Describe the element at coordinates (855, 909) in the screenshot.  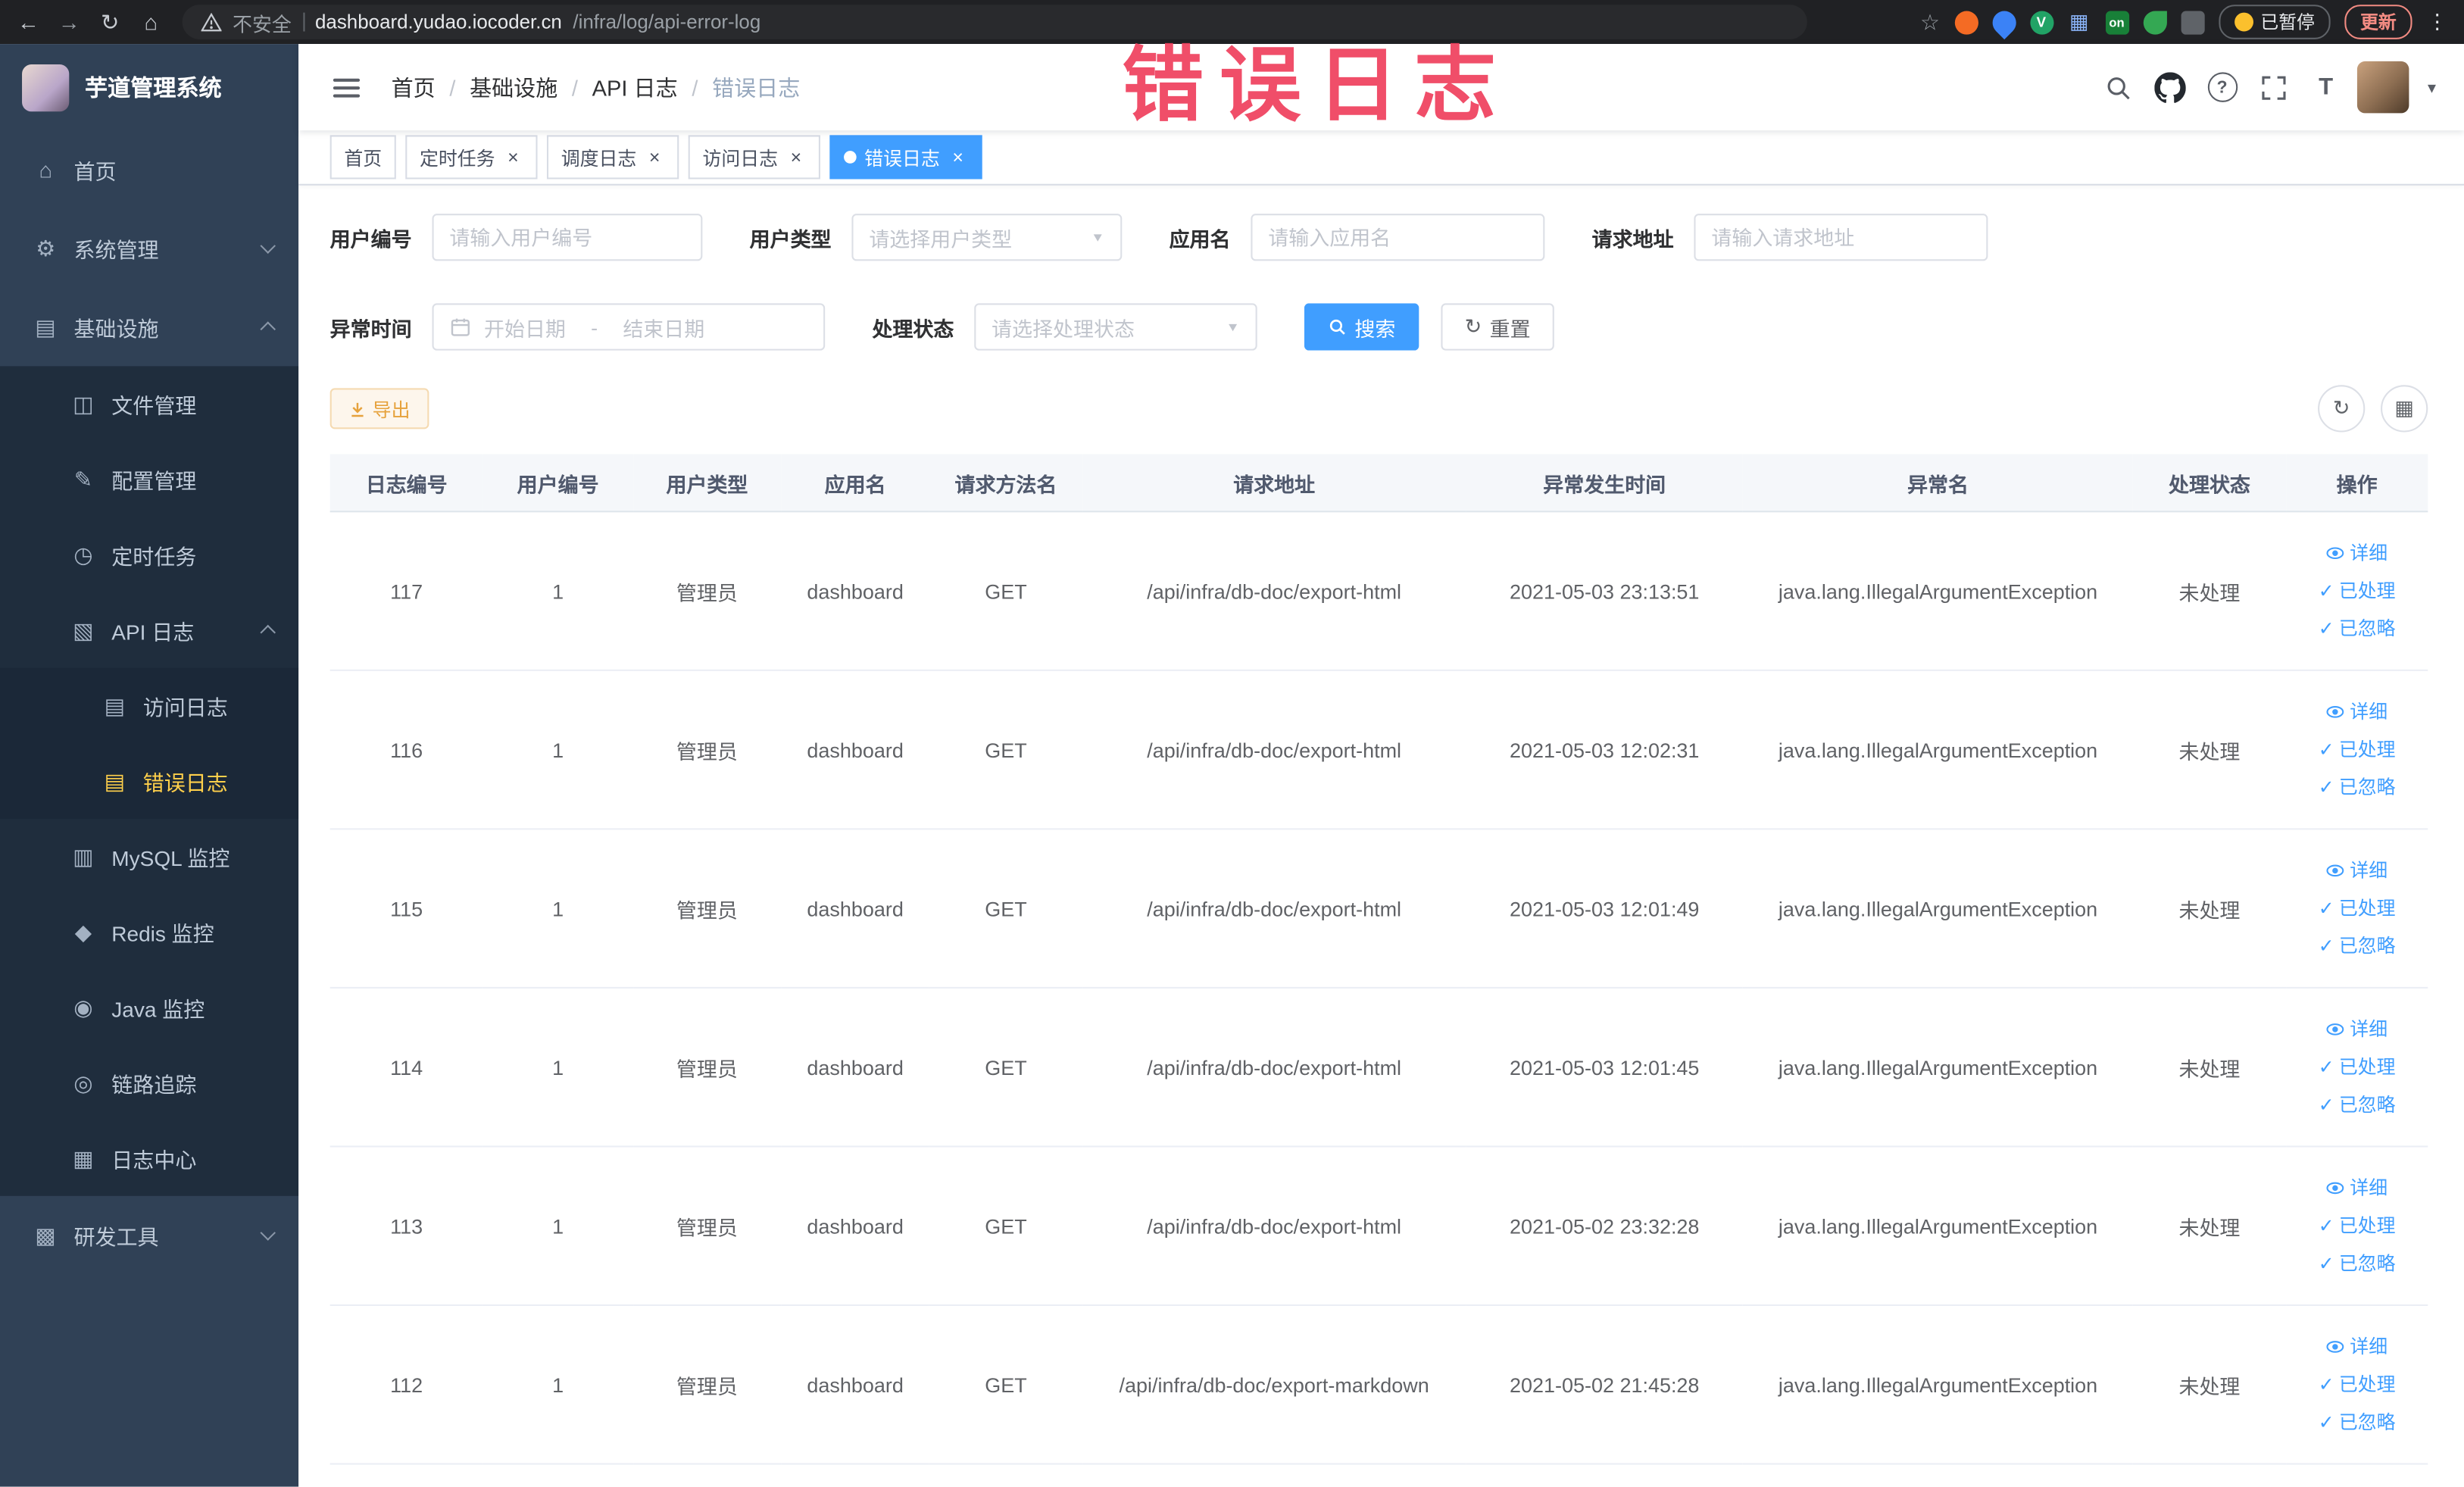
I see `cell-app: dashboard` at that location.